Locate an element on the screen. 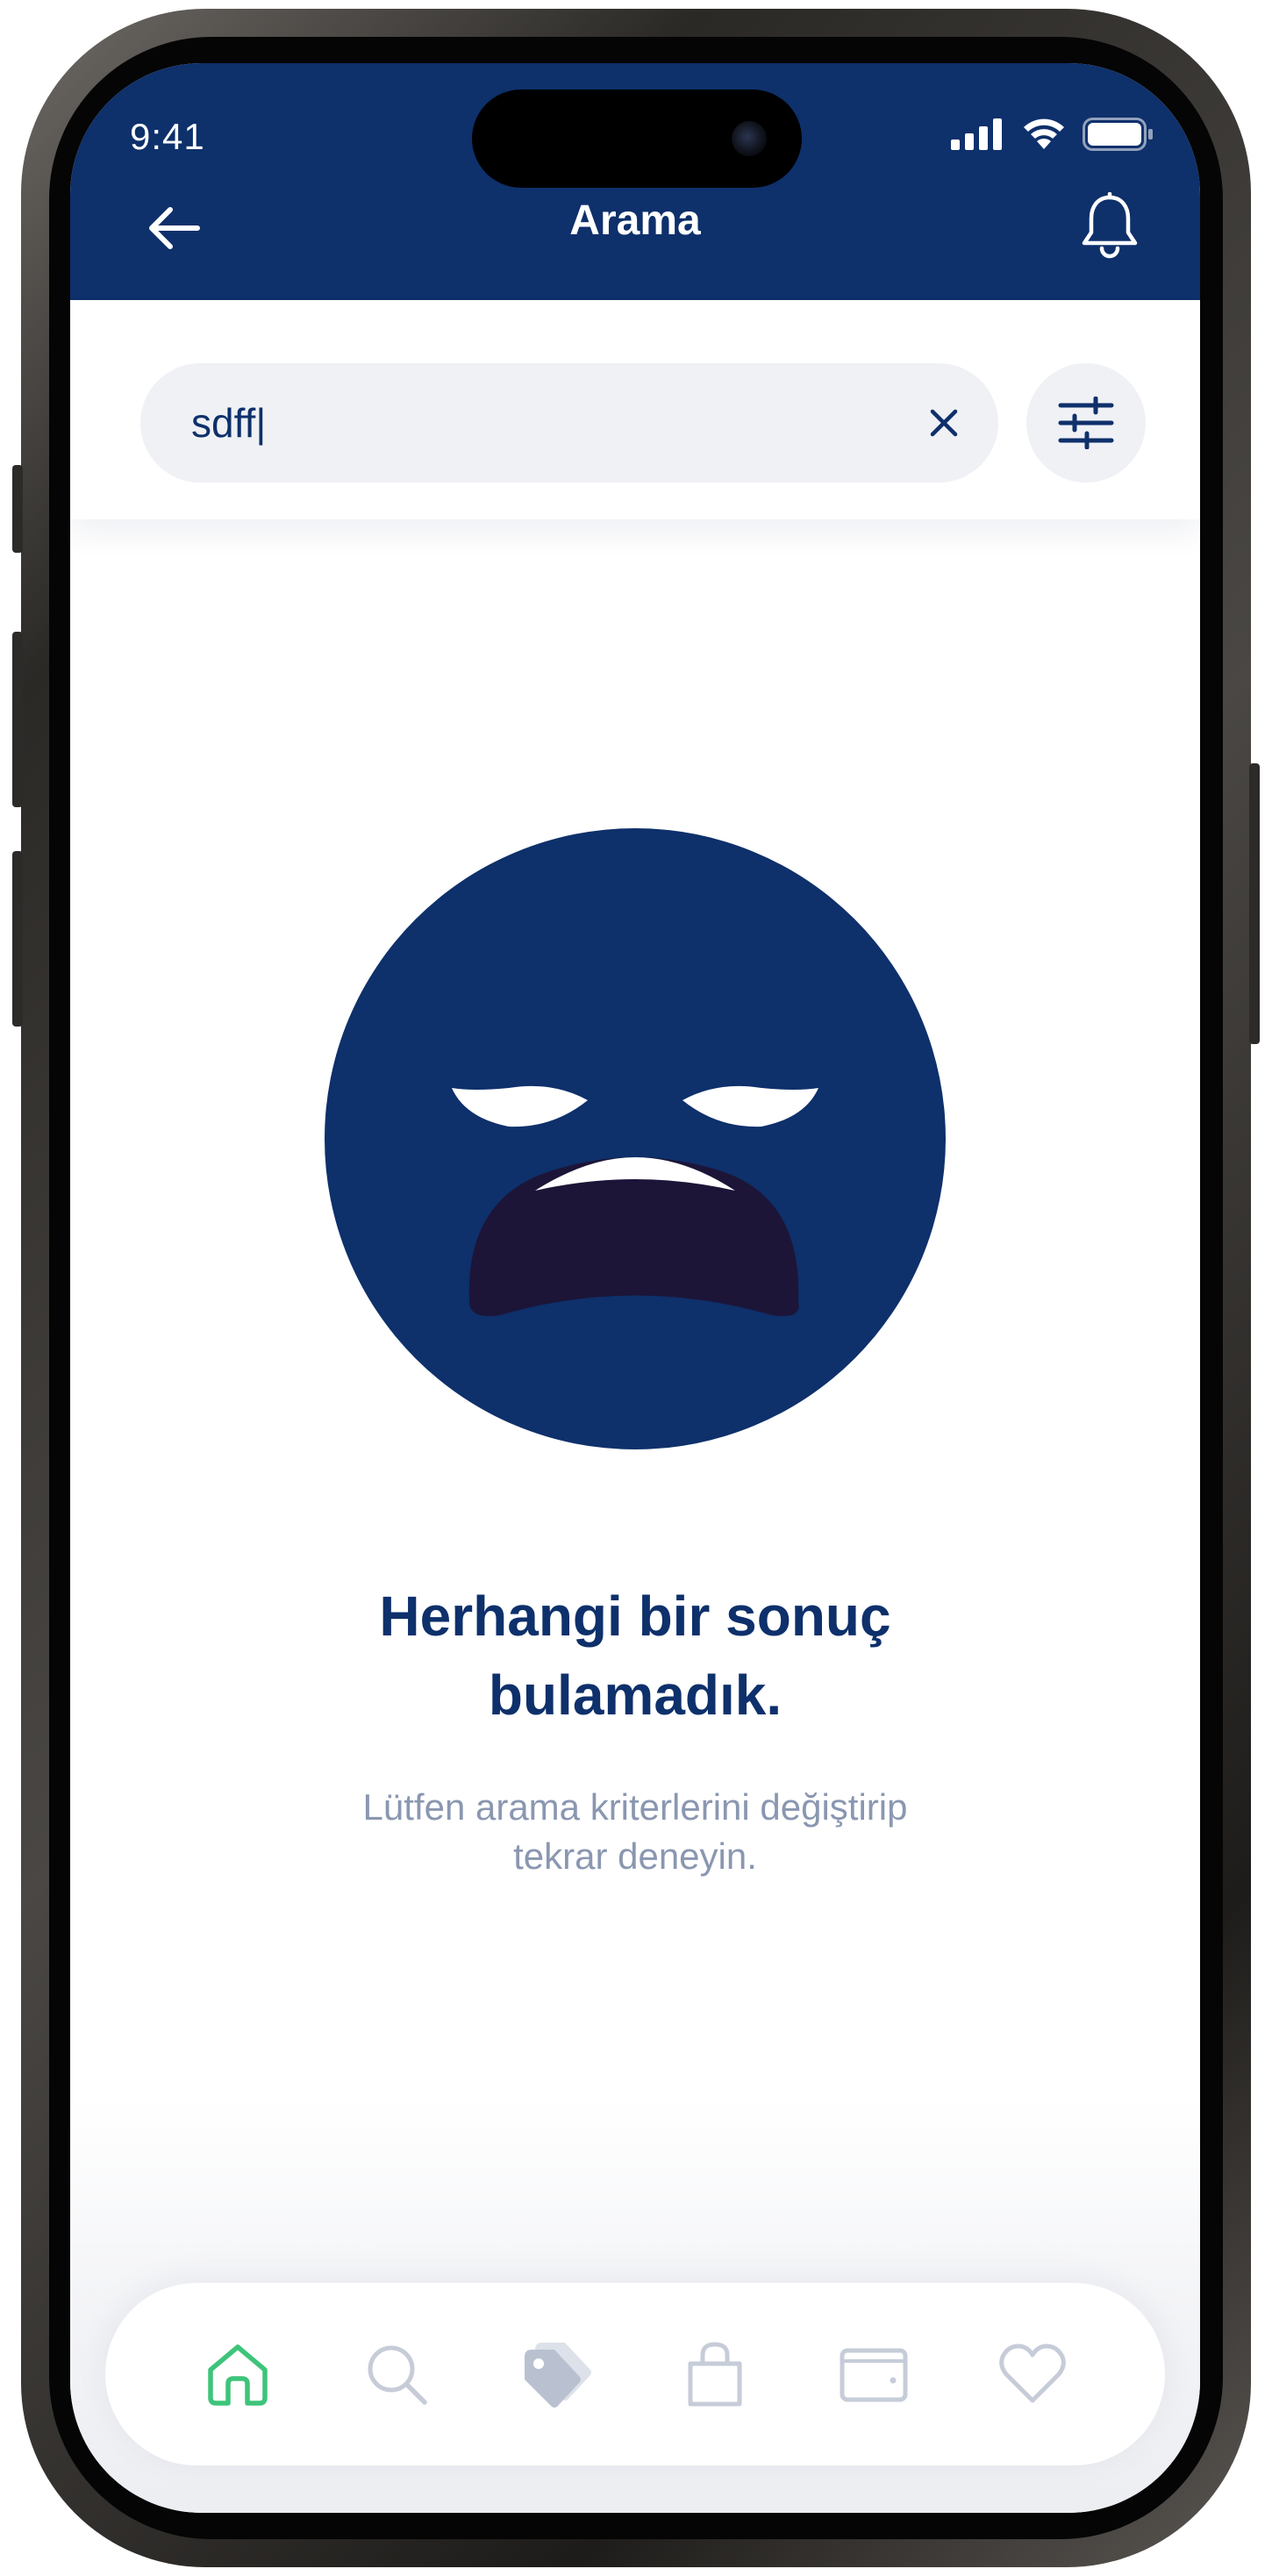  bottom-tab-bar is located at coordinates (635, 2374).